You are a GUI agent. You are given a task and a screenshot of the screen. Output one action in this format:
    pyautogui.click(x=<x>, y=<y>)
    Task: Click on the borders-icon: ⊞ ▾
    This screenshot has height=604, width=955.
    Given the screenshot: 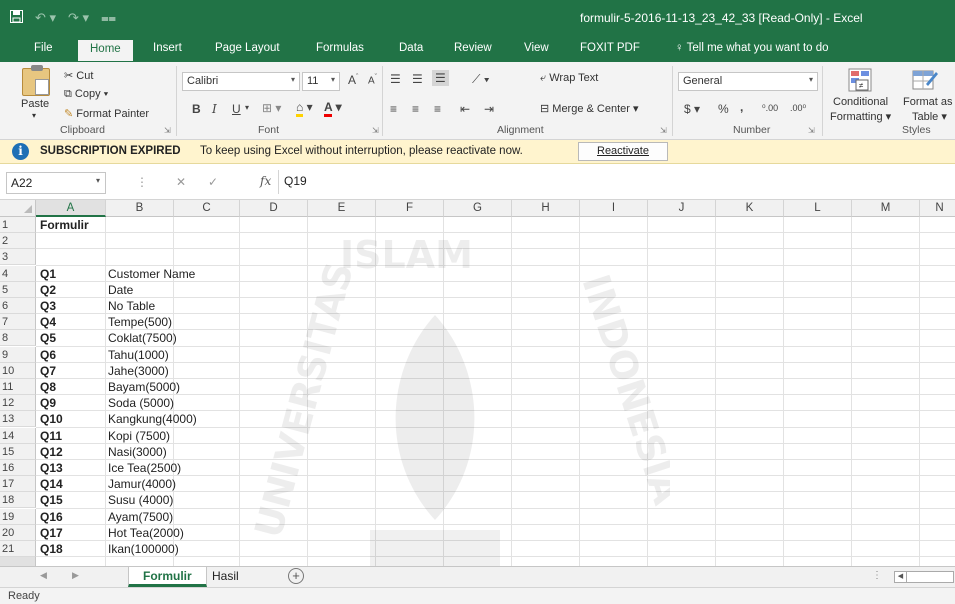 What is the action you would take?
    pyautogui.click(x=271, y=108)
    